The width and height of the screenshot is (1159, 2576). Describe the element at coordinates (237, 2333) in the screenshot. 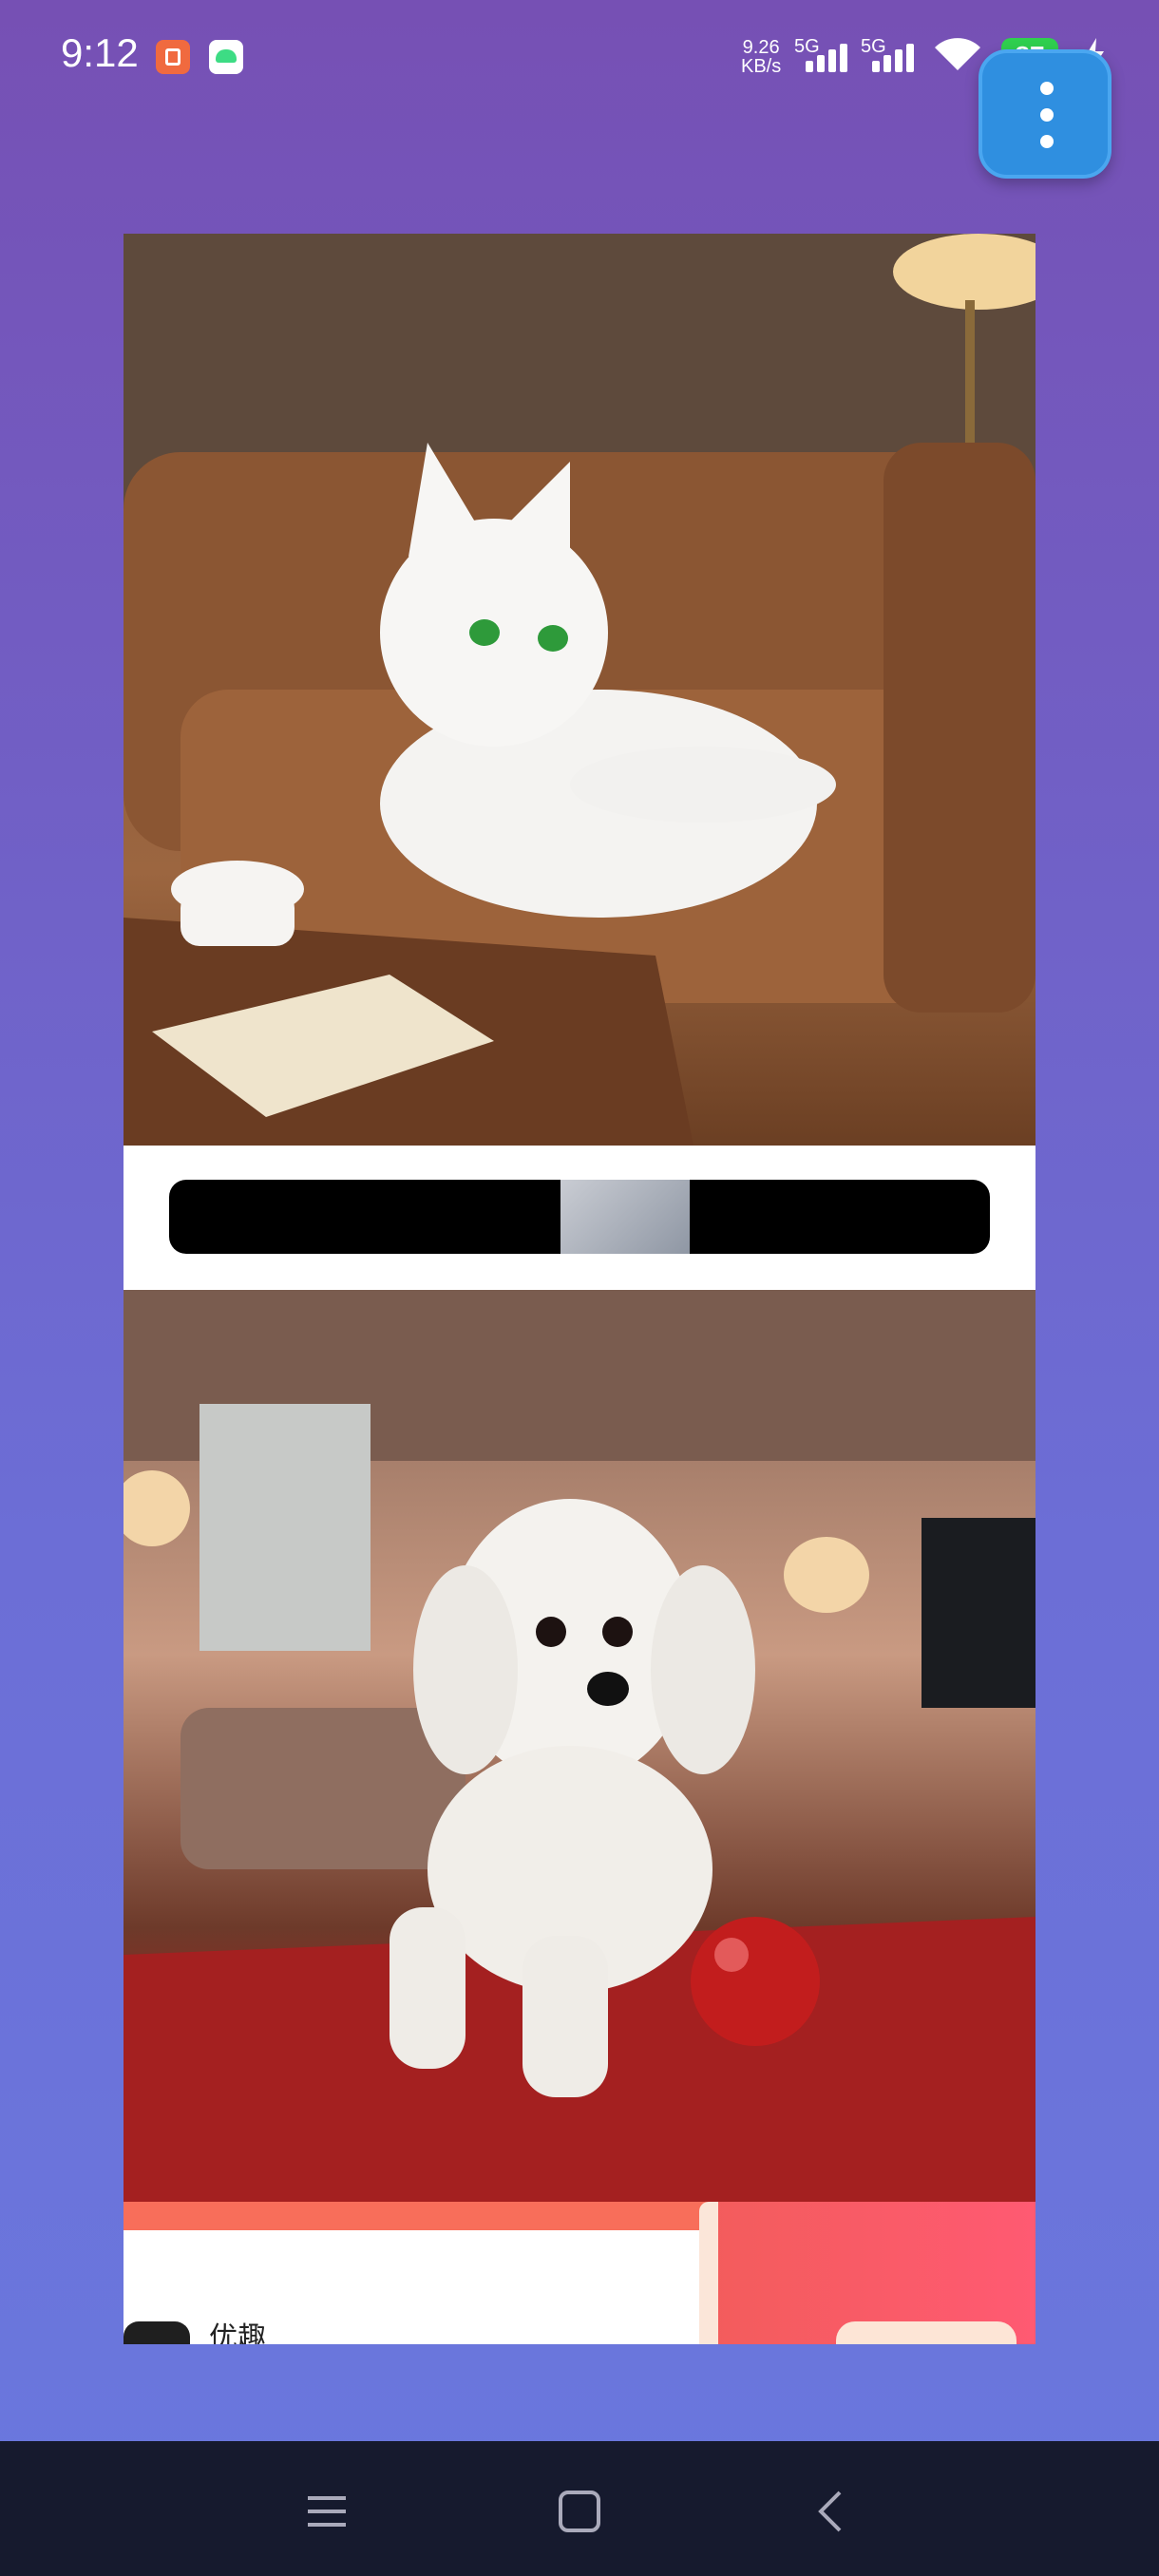

I see `app-label: 优趣` at that location.